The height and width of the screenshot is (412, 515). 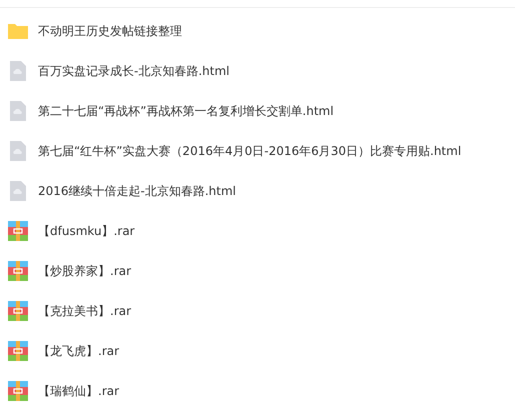 I want to click on file-name: 不动明王历史发帖链接整理, so click(x=110, y=31).